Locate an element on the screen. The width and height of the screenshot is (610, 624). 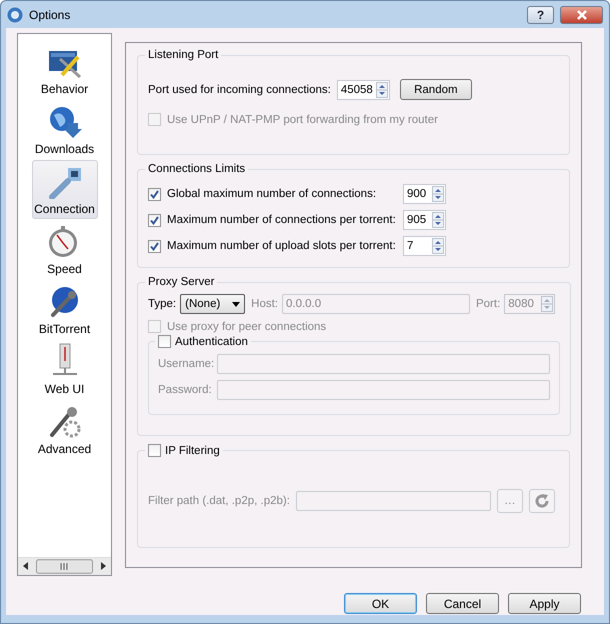
group-title: Listening Port is located at coordinates (183, 55).